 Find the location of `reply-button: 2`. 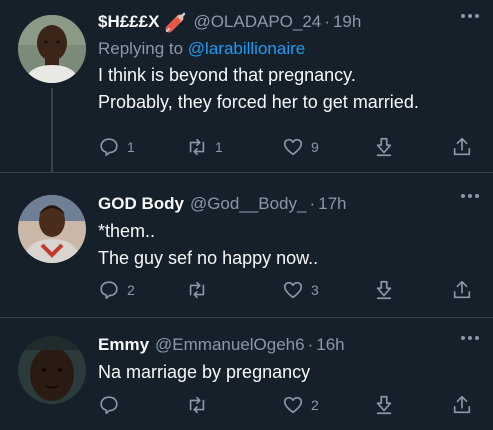

reply-button: 2 is located at coordinates (116, 290).